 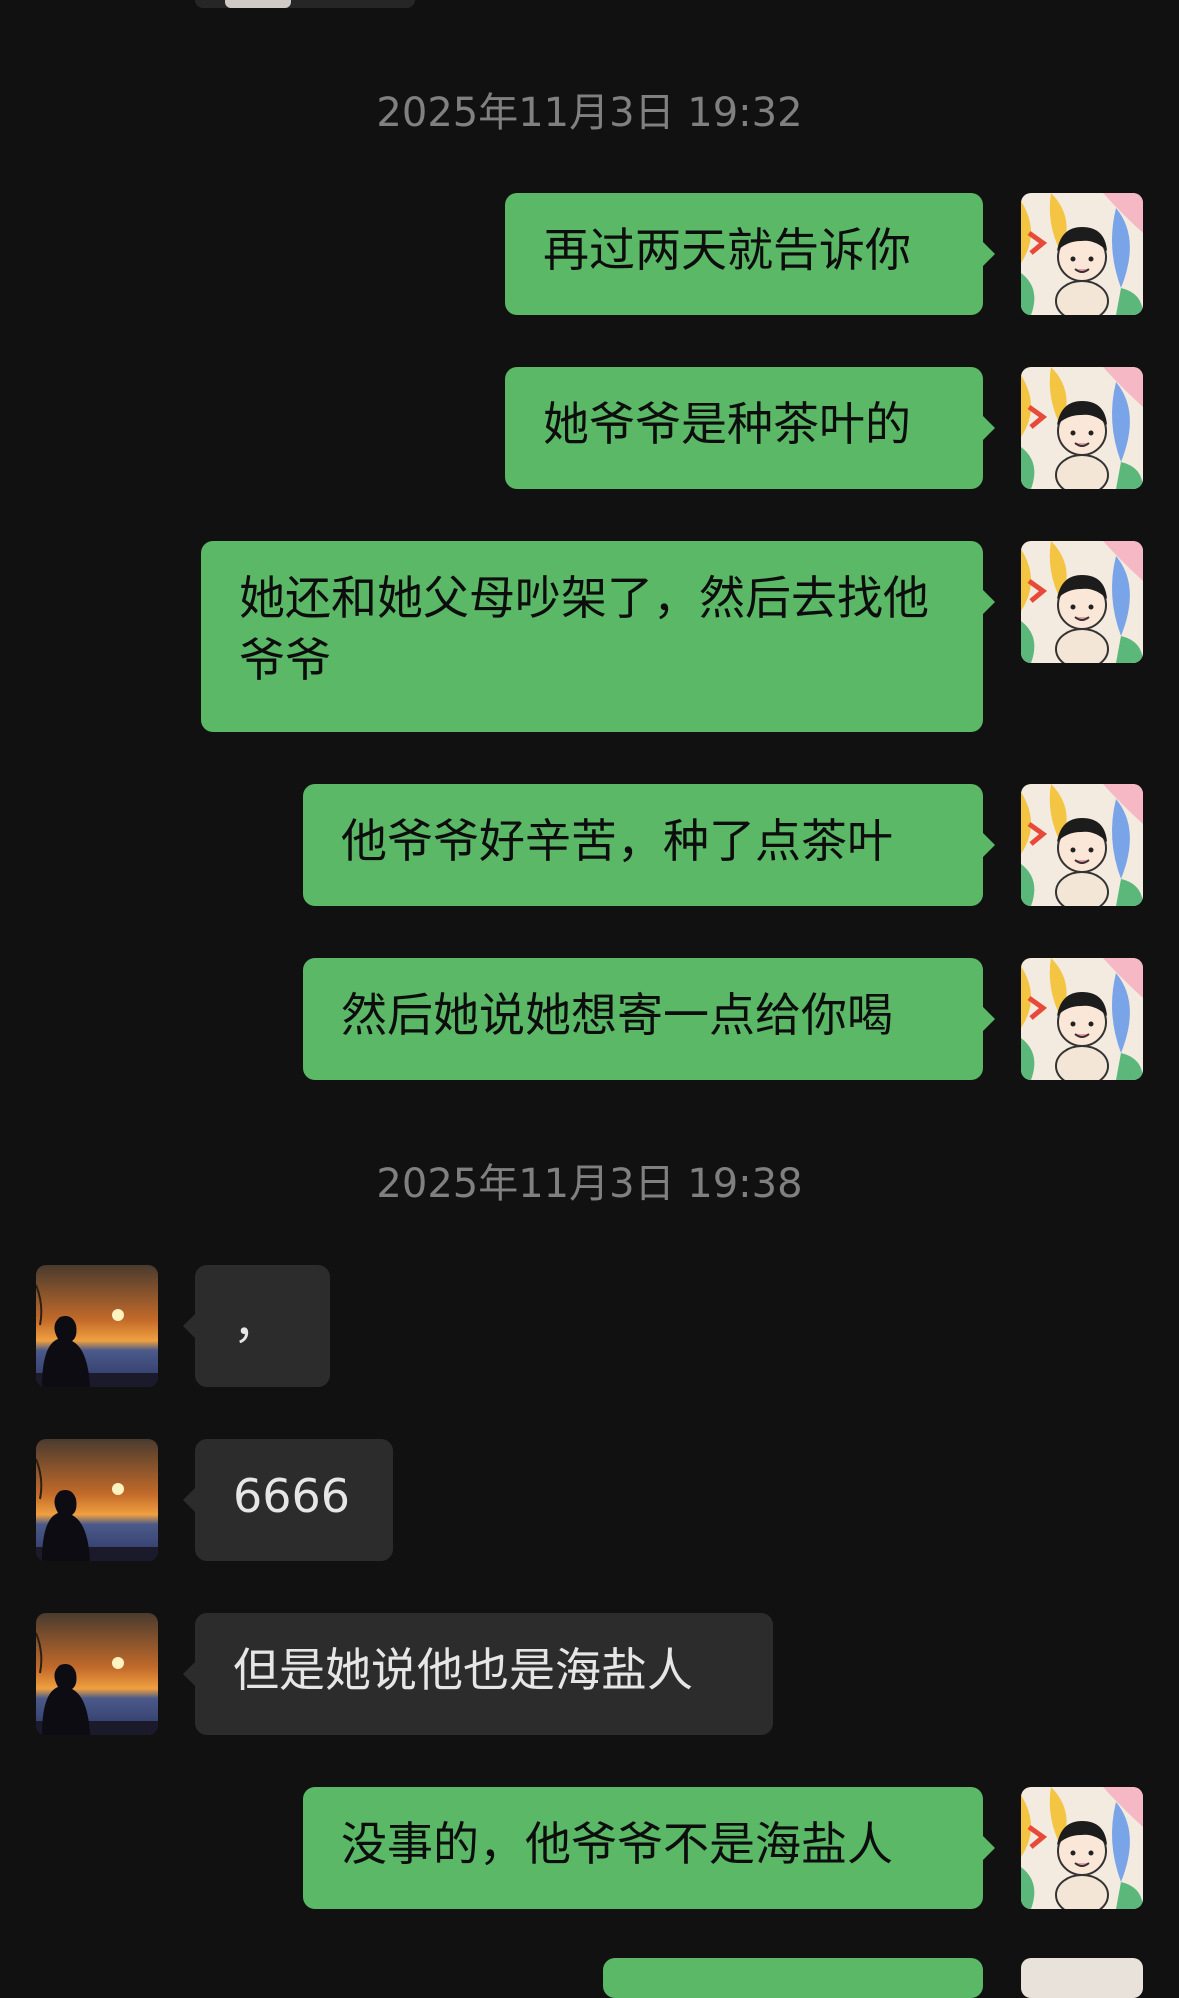 I want to click on message-bubble-outgoing: 她还和她父母吵架了，然后去找他爷爷, so click(x=598, y=636).